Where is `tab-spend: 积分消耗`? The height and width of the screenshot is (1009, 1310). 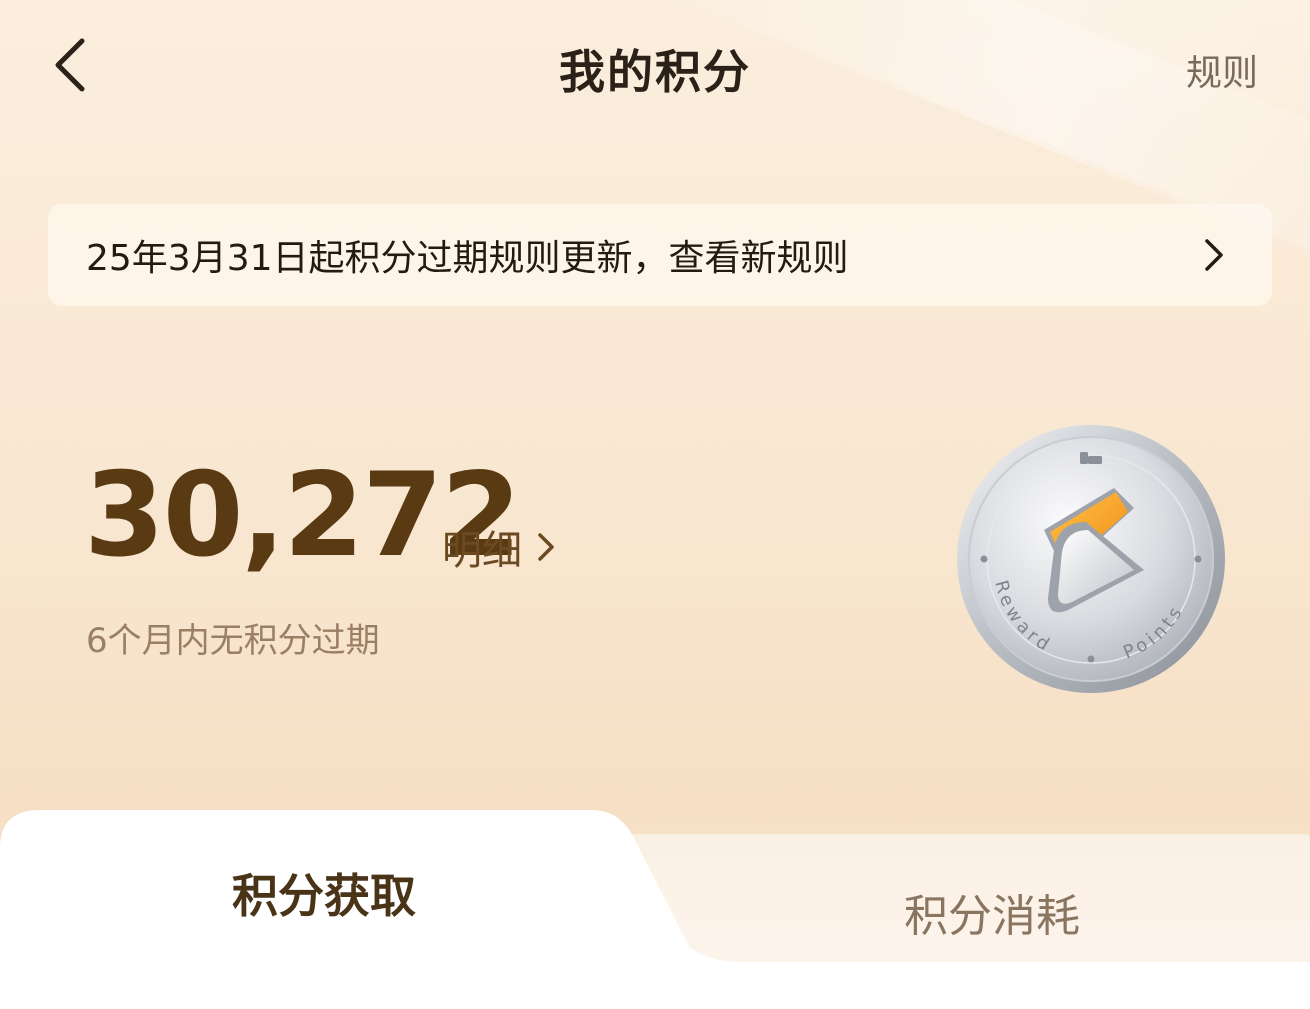 tab-spend: 积分消耗 is located at coordinates (992, 912).